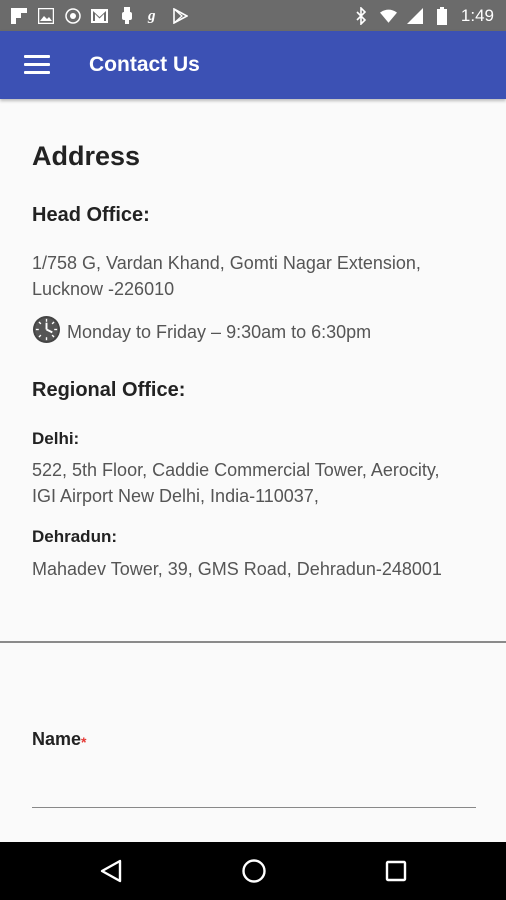  What do you see at coordinates (126, 15) in the screenshot?
I see `usb-icon` at bounding box center [126, 15].